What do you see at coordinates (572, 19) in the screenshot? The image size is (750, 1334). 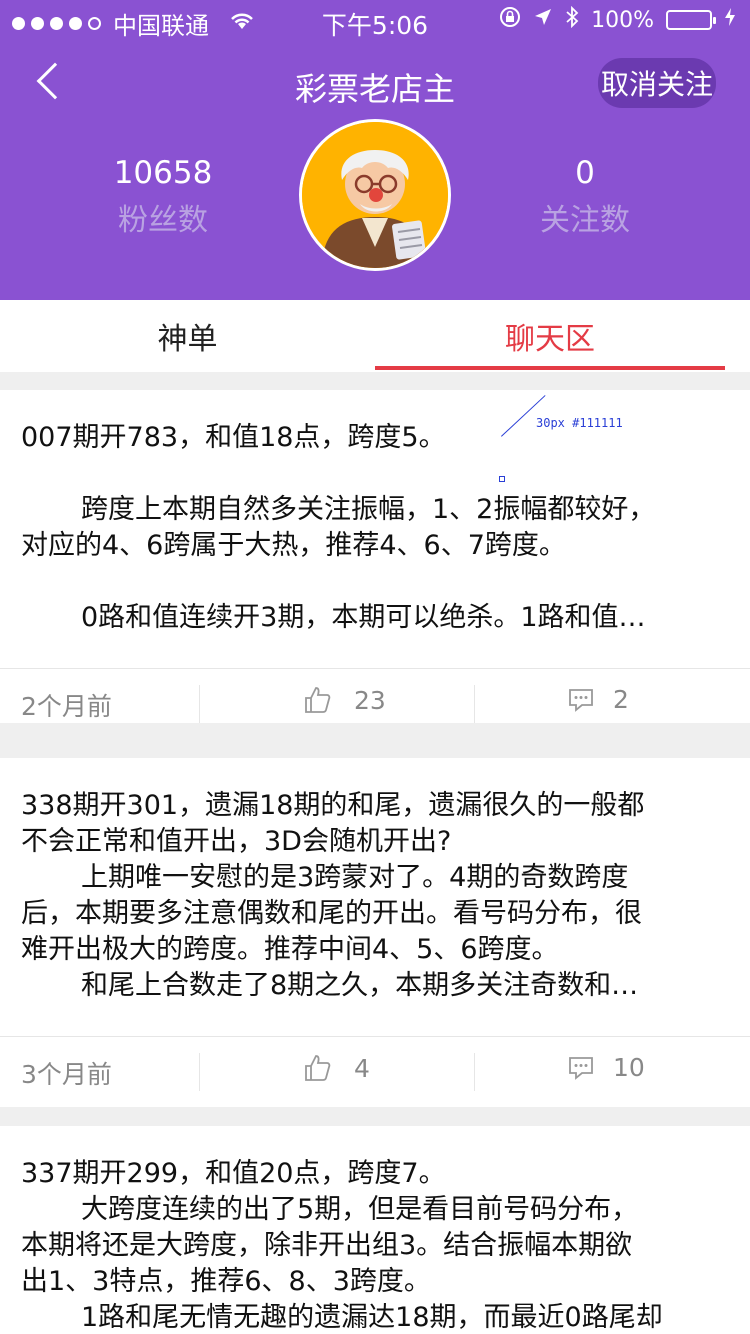 I see `bluetooth-icon` at bounding box center [572, 19].